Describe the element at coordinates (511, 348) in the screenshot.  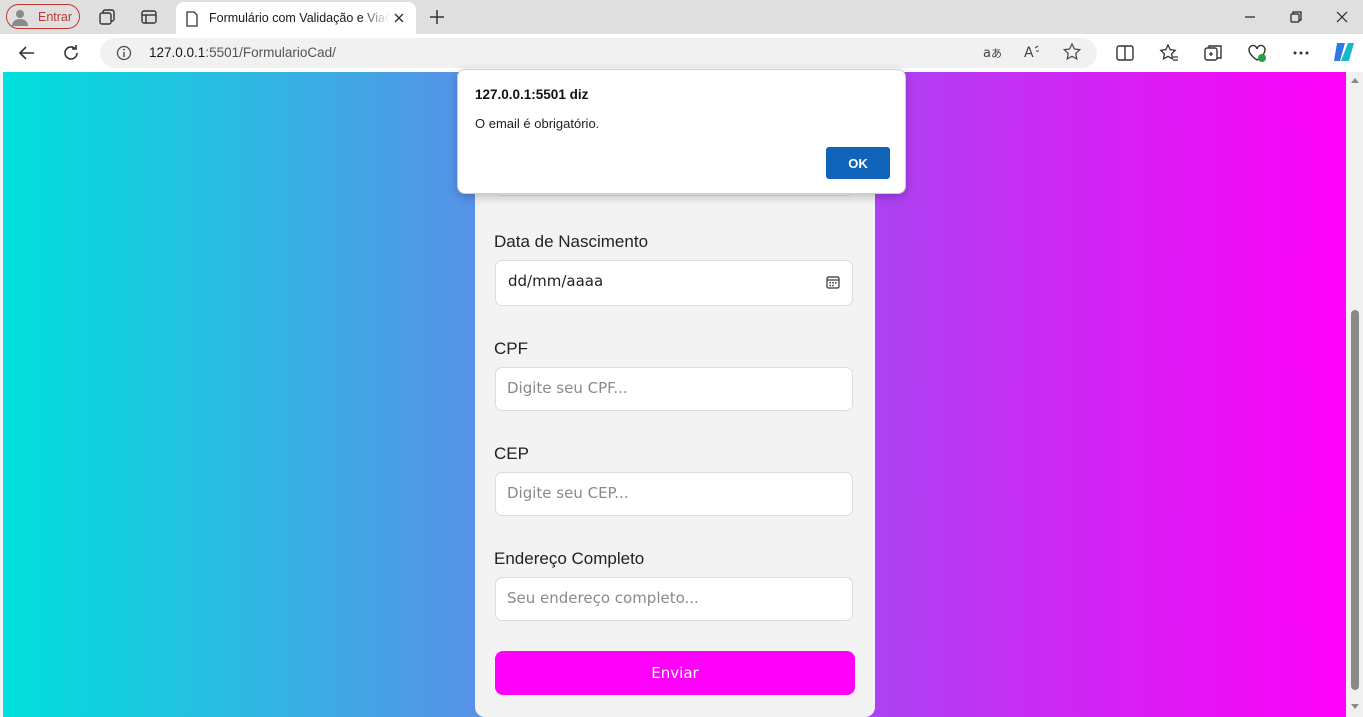
I see `cpf-label: CPF` at that location.